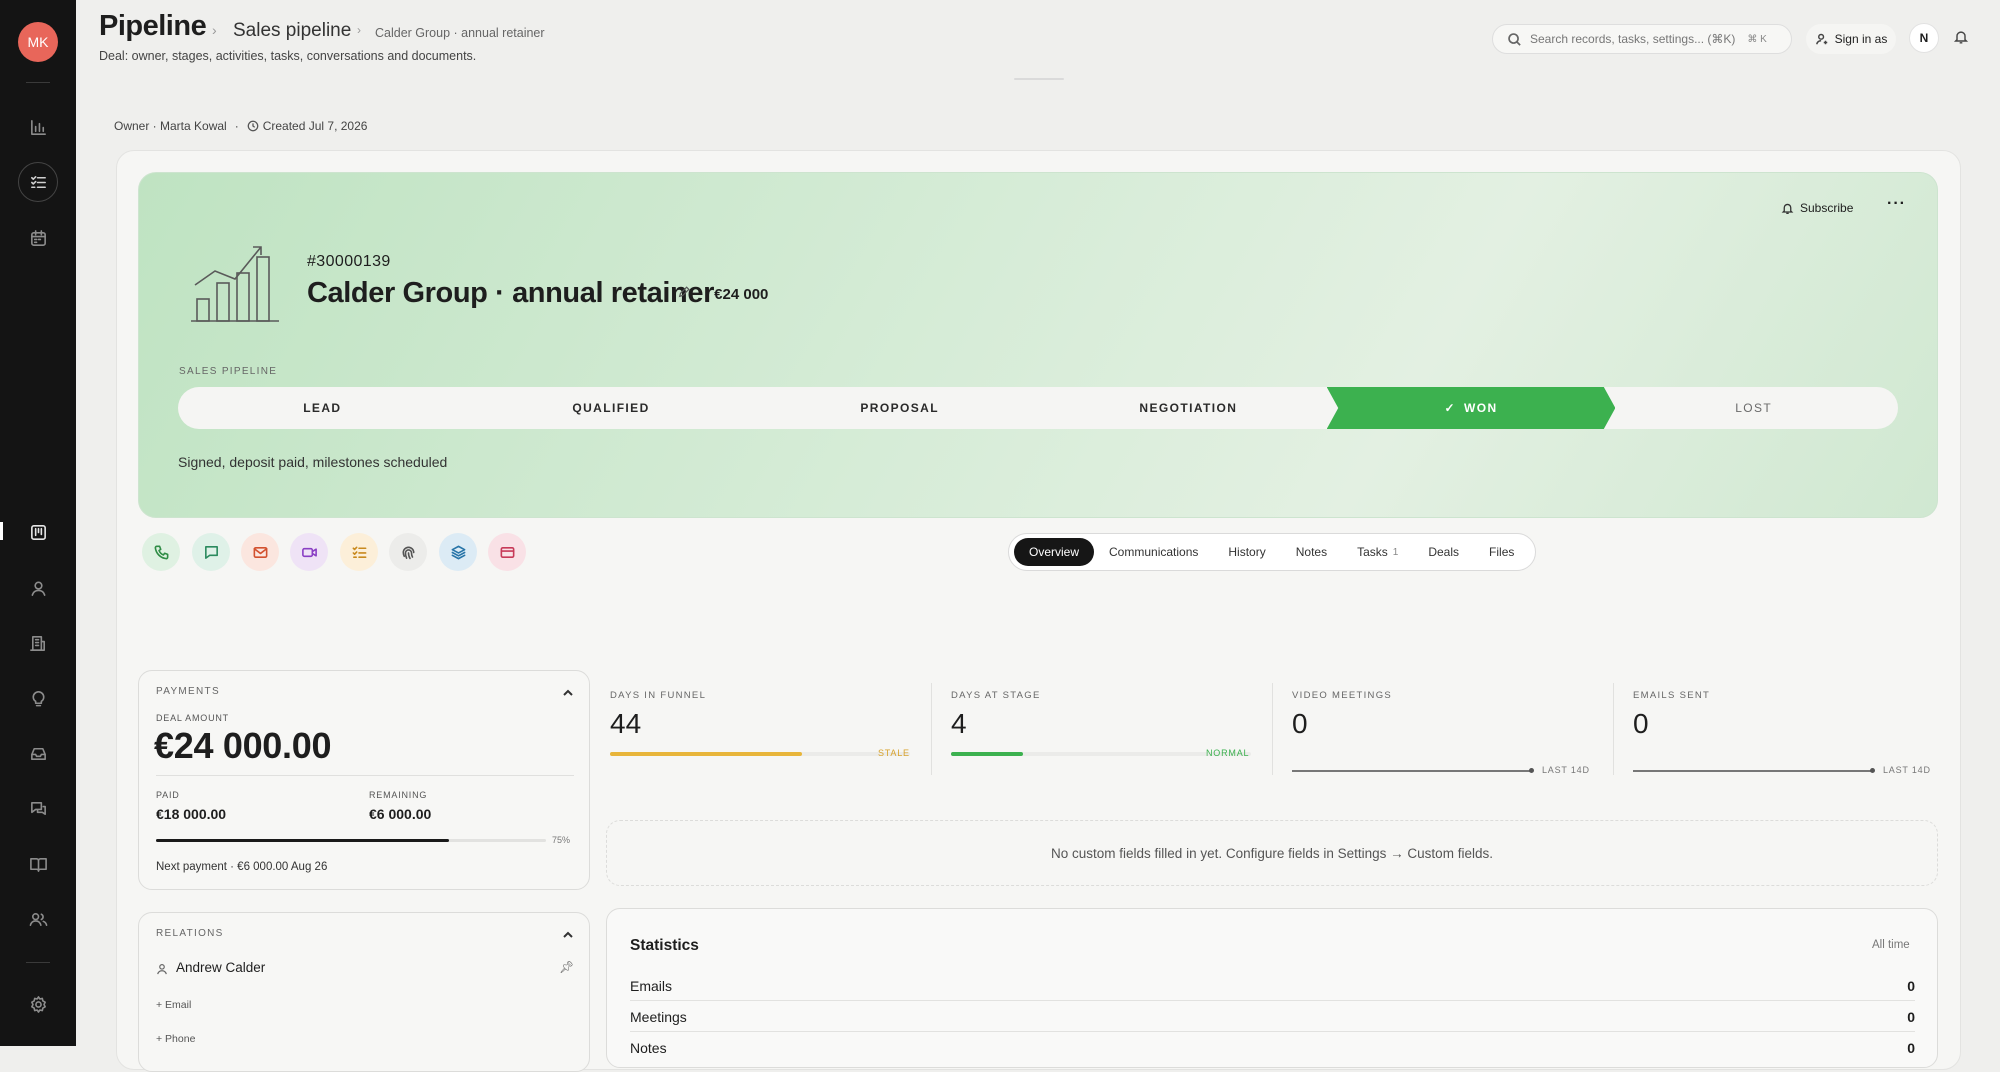 The height and width of the screenshot is (1072, 2000). What do you see at coordinates (1188, 408) in the screenshot?
I see `stage-negotiation: NEGOTIATION` at bounding box center [1188, 408].